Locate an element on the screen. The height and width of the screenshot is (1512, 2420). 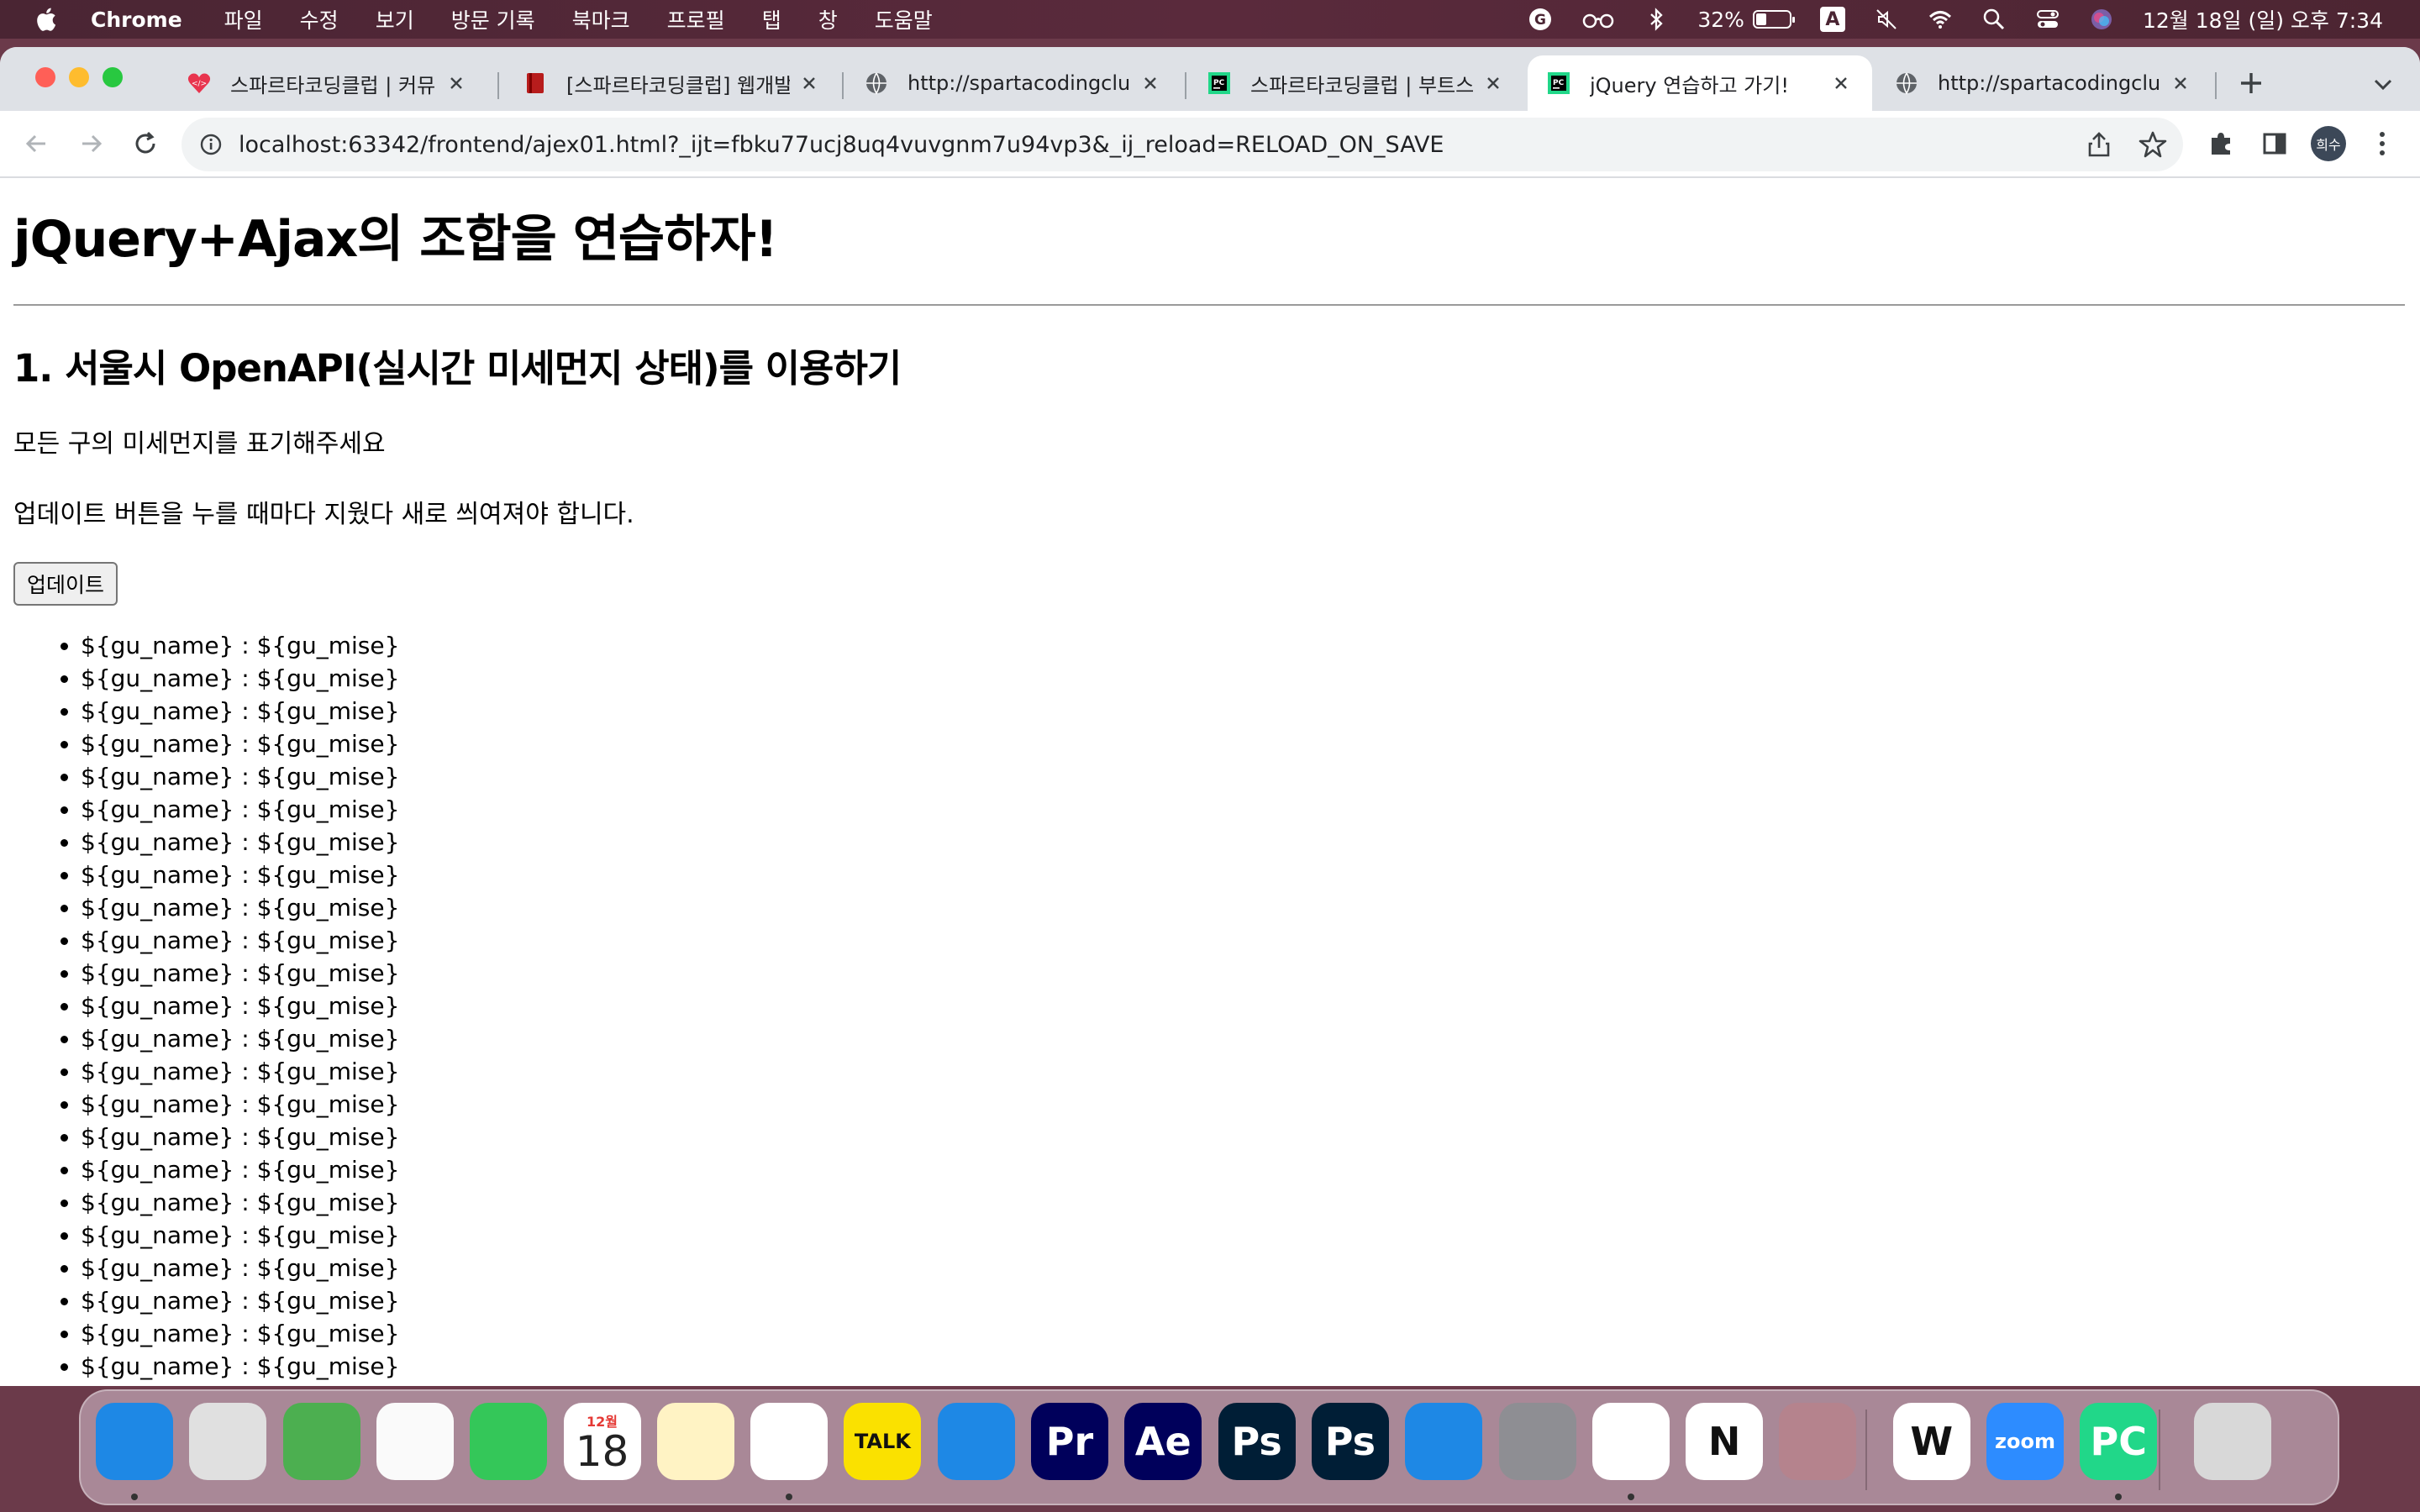
dock-app-label: zoom is located at coordinates (2025, 1441).